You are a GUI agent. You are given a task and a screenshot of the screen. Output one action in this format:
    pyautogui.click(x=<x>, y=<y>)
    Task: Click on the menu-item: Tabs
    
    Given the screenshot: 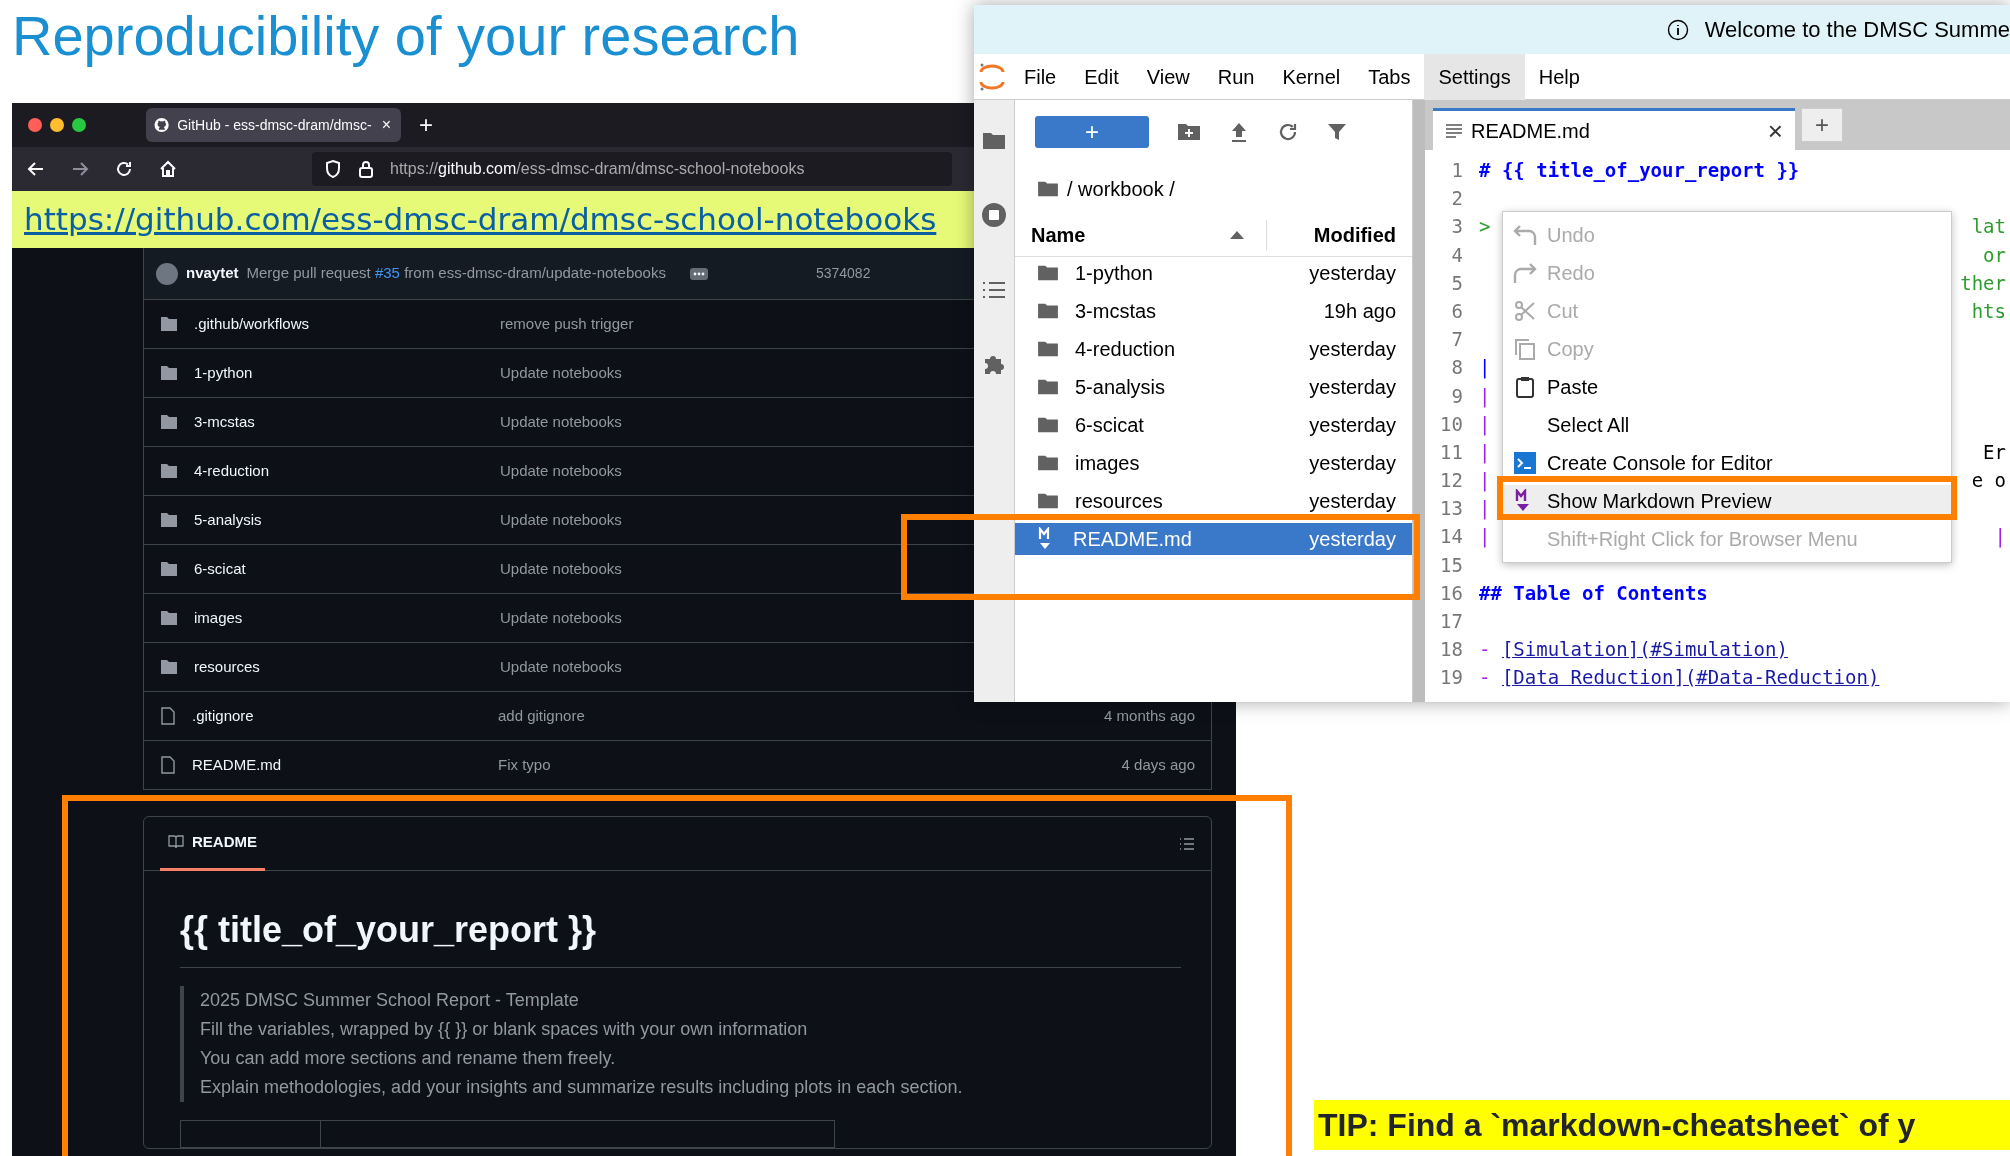 What is the action you would take?
    pyautogui.click(x=1389, y=76)
    